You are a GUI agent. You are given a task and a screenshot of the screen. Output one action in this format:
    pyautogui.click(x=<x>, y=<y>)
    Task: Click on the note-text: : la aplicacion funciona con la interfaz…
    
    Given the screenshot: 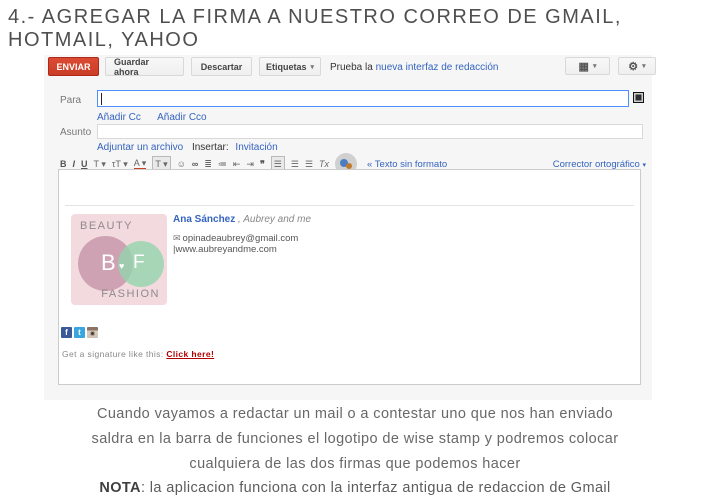 What is the action you would take?
    pyautogui.click(x=375, y=488)
    